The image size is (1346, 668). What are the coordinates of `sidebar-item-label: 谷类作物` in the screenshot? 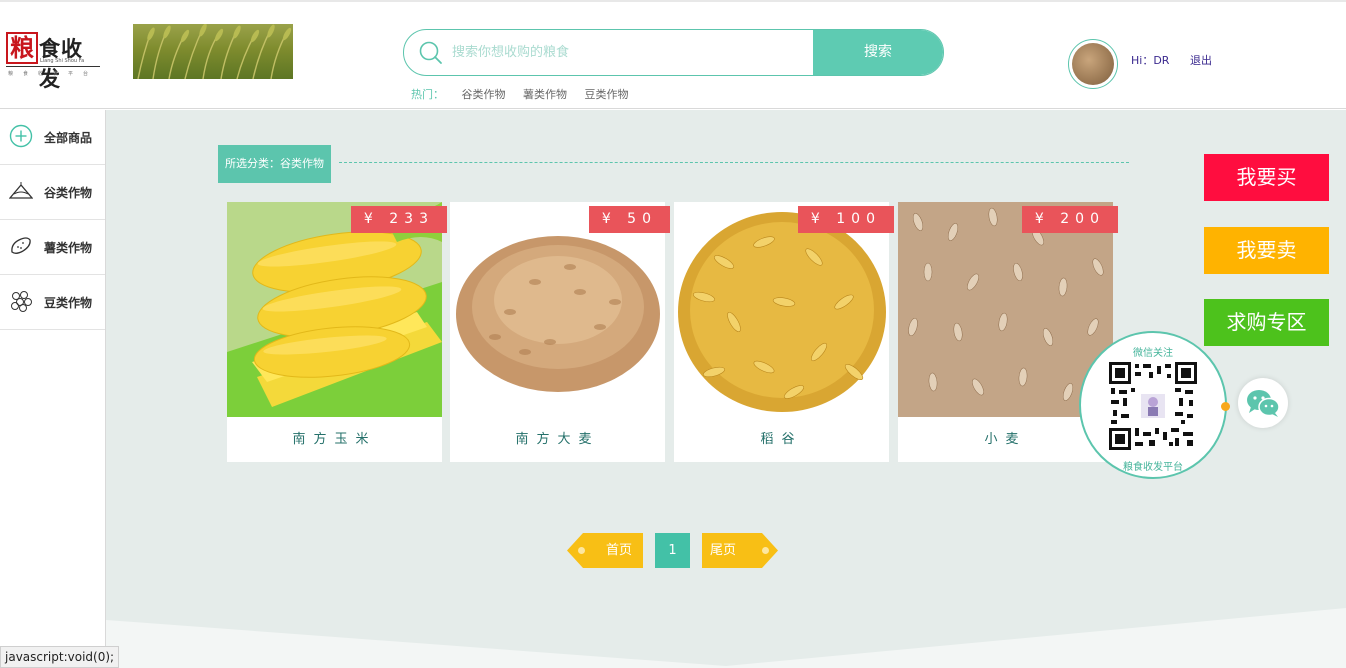 It's located at (68, 193).